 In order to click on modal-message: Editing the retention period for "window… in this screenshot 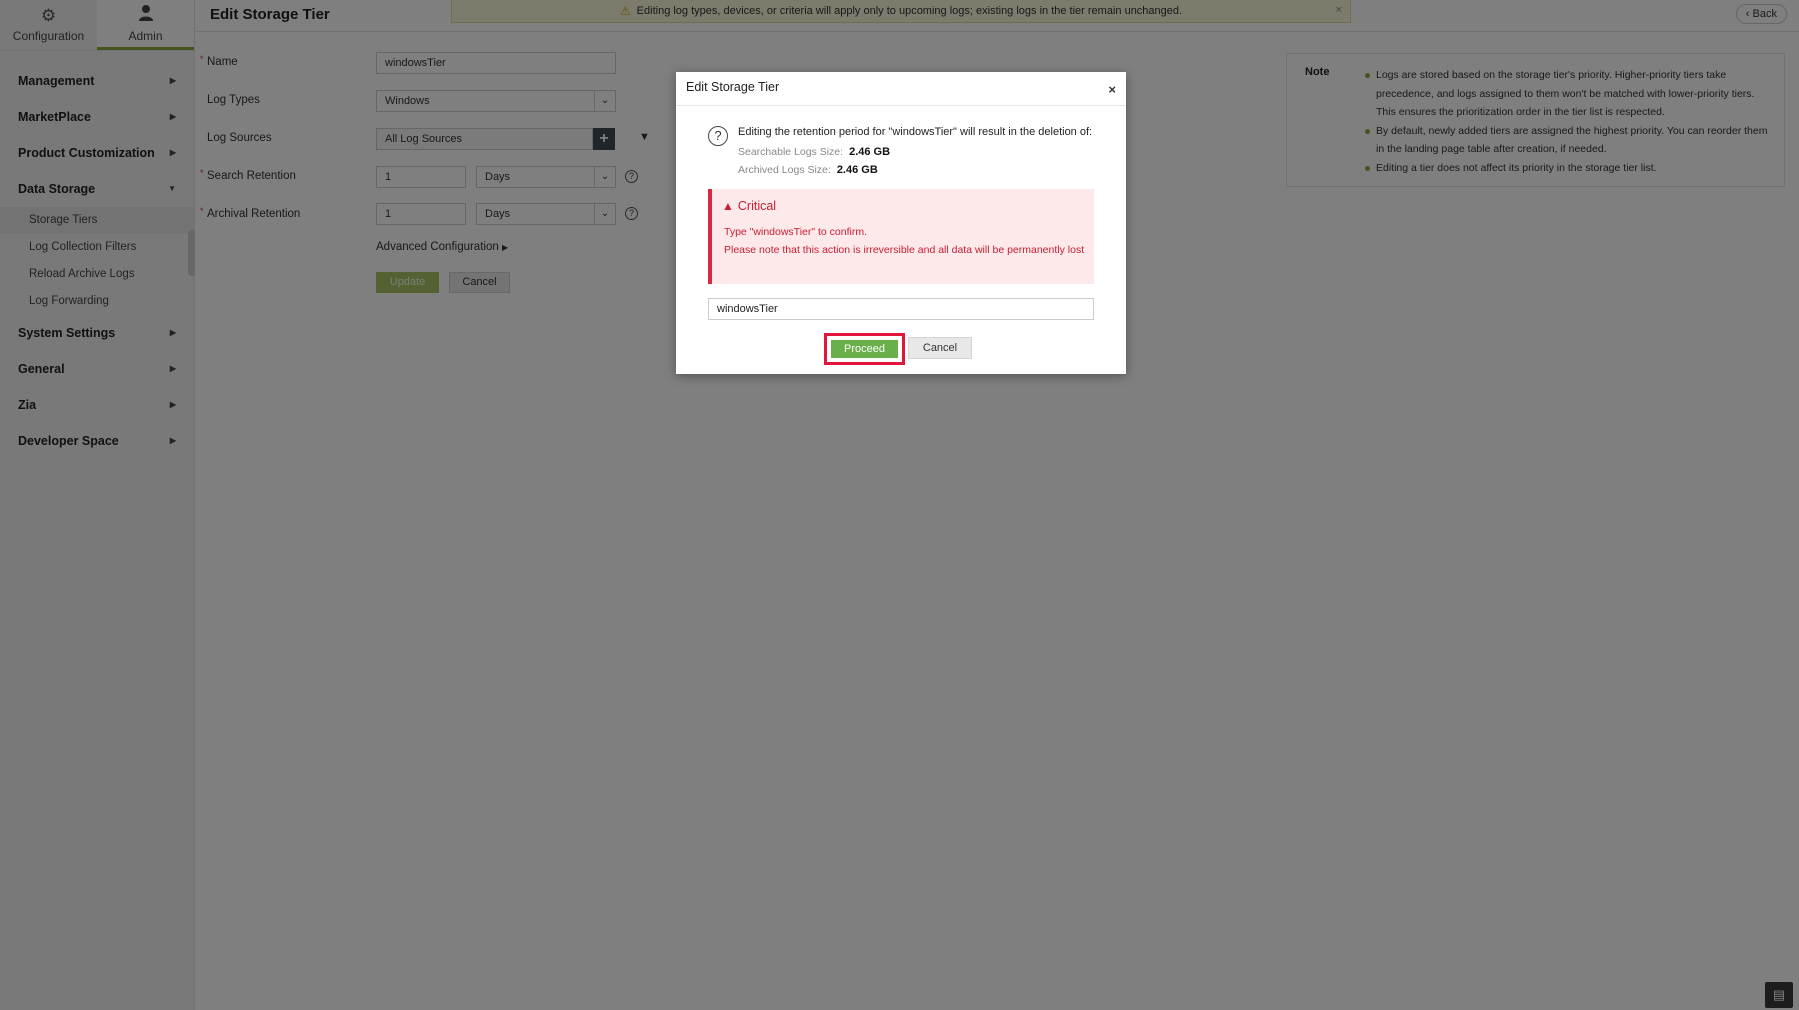, I will do `click(915, 132)`.